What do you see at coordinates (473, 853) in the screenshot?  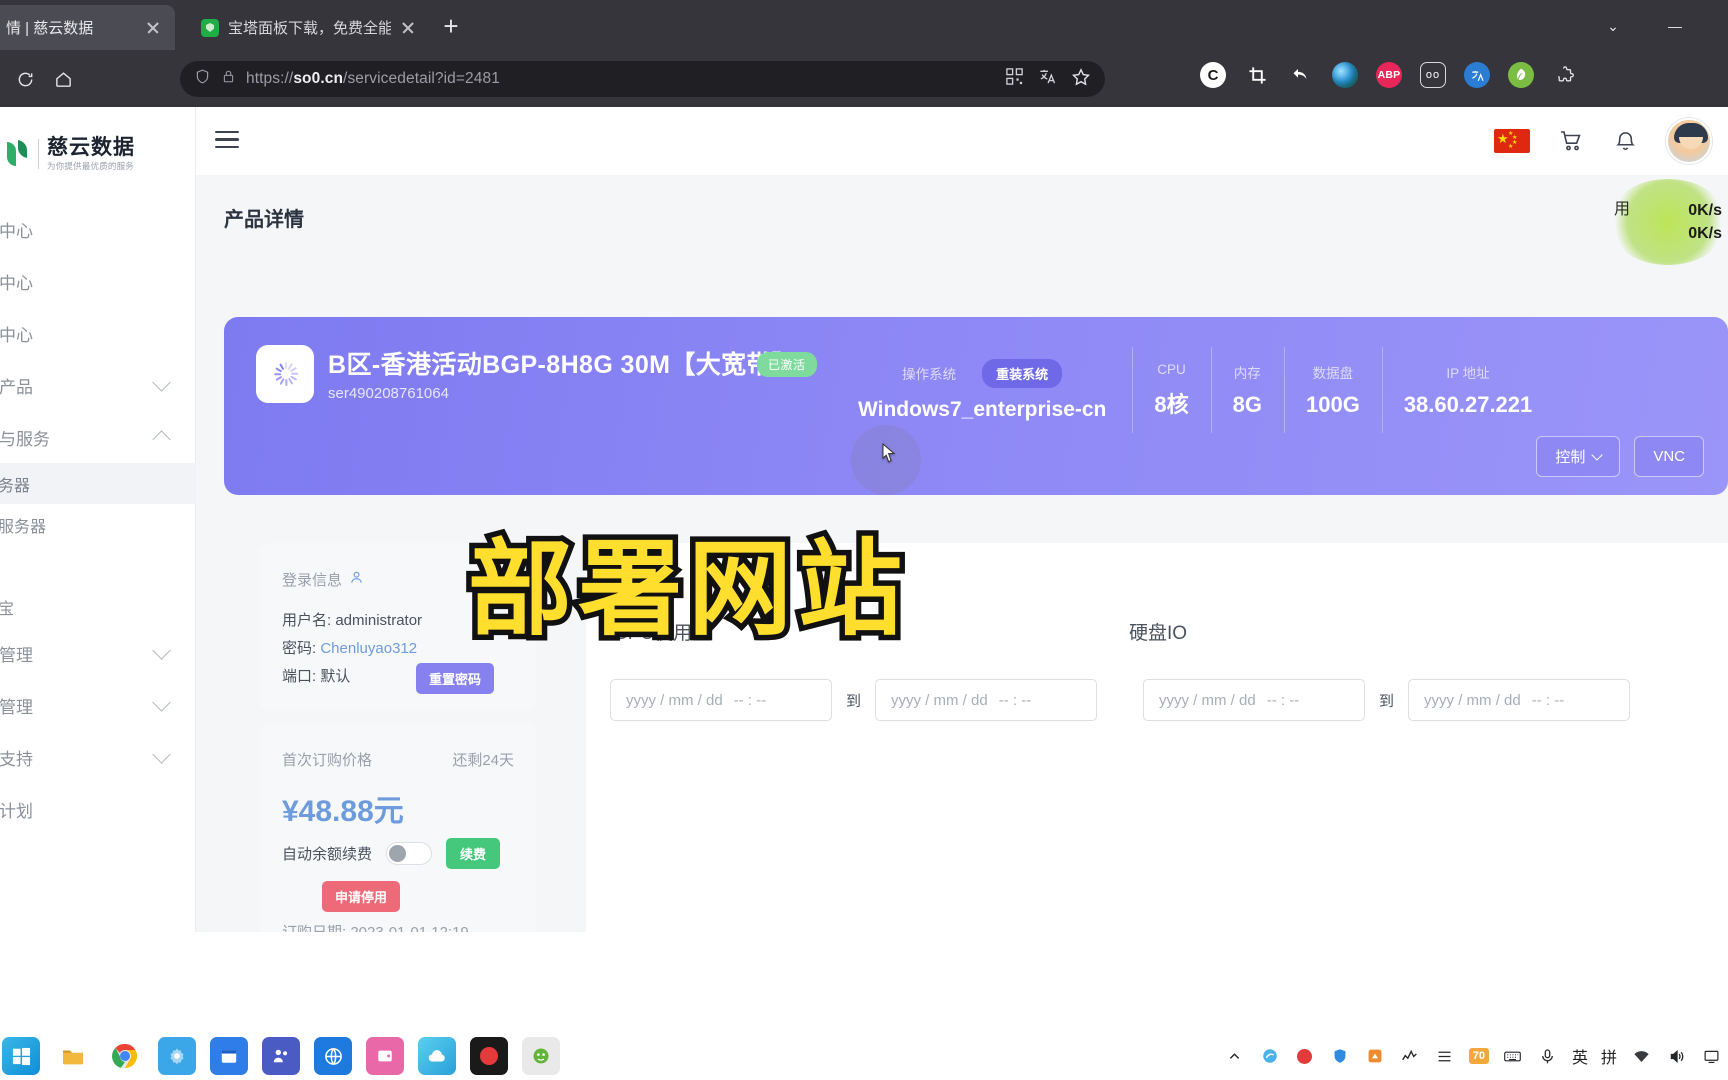 I see `renew-button: 续费` at bounding box center [473, 853].